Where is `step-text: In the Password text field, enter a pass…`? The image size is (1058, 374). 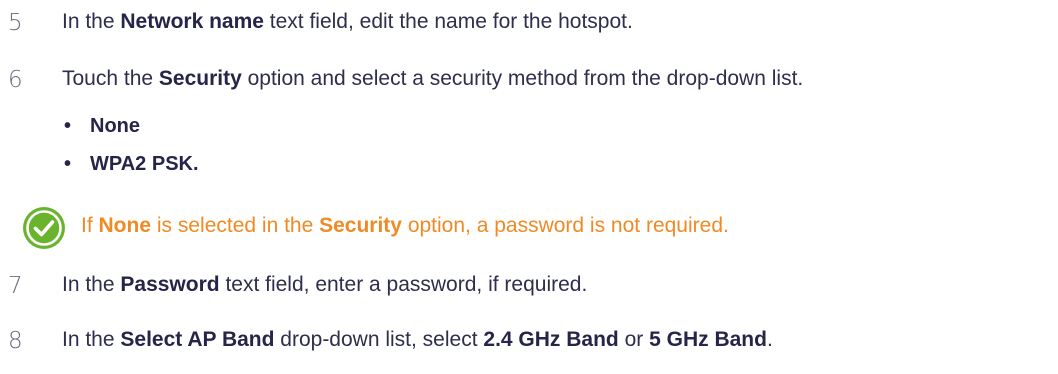 step-text: In the Password text field, enter a pass… is located at coordinates (325, 284).